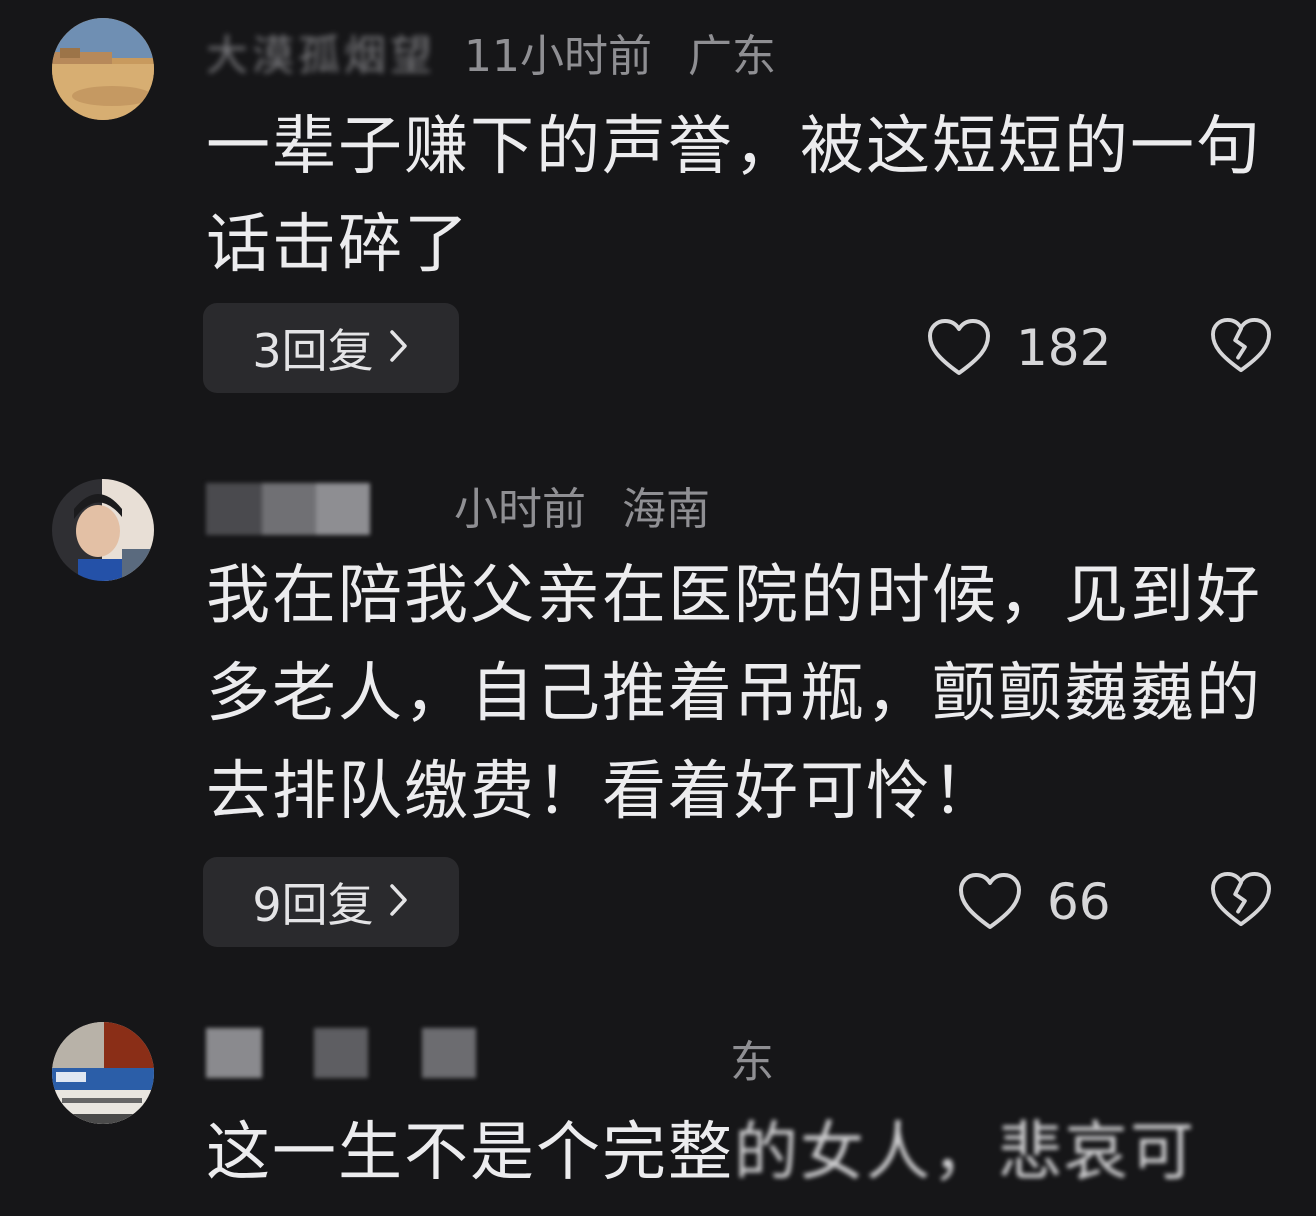  What do you see at coordinates (732, 56) in the screenshot?
I see `comment-location: 广东` at bounding box center [732, 56].